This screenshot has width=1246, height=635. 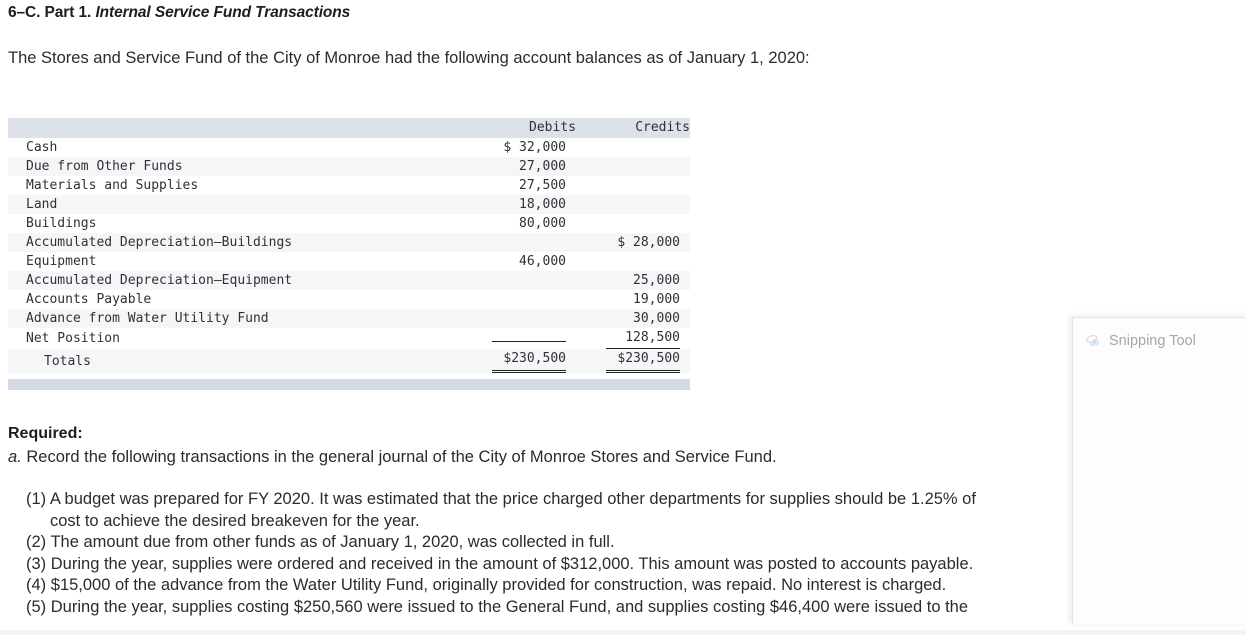 What do you see at coordinates (542, 185) in the screenshot?
I see `cell-debit: 27,500` at bounding box center [542, 185].